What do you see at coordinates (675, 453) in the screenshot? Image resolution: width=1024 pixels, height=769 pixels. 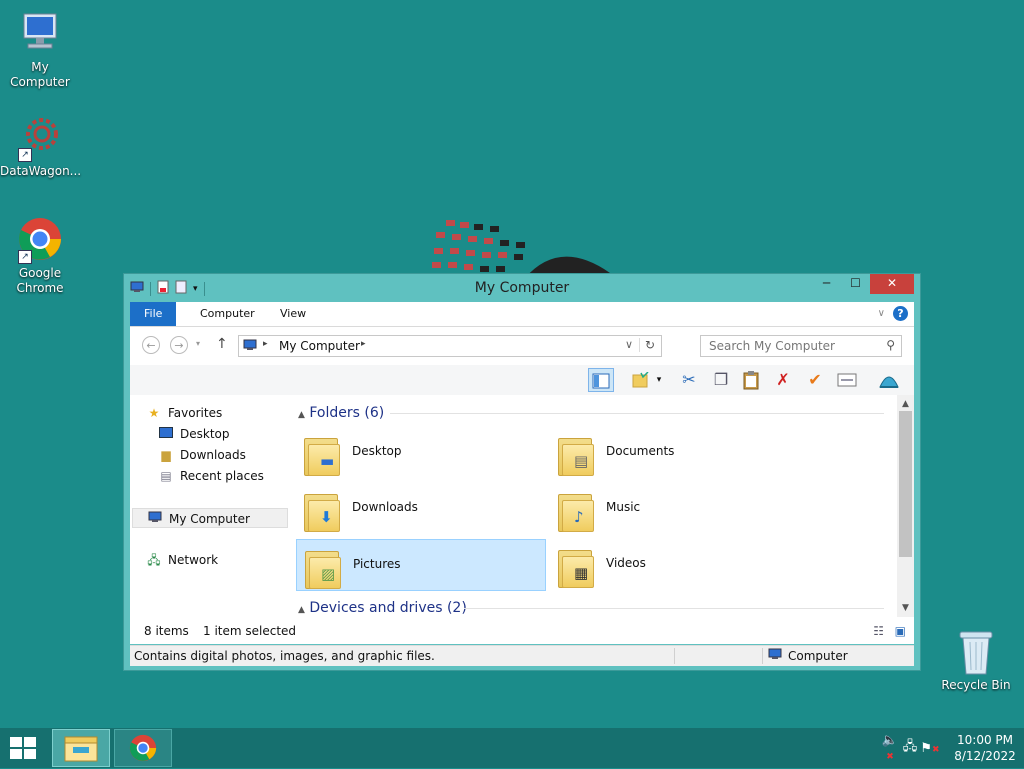 I see `folder-tile-documents: ▤ Documents` at bounding box center [675, 453].